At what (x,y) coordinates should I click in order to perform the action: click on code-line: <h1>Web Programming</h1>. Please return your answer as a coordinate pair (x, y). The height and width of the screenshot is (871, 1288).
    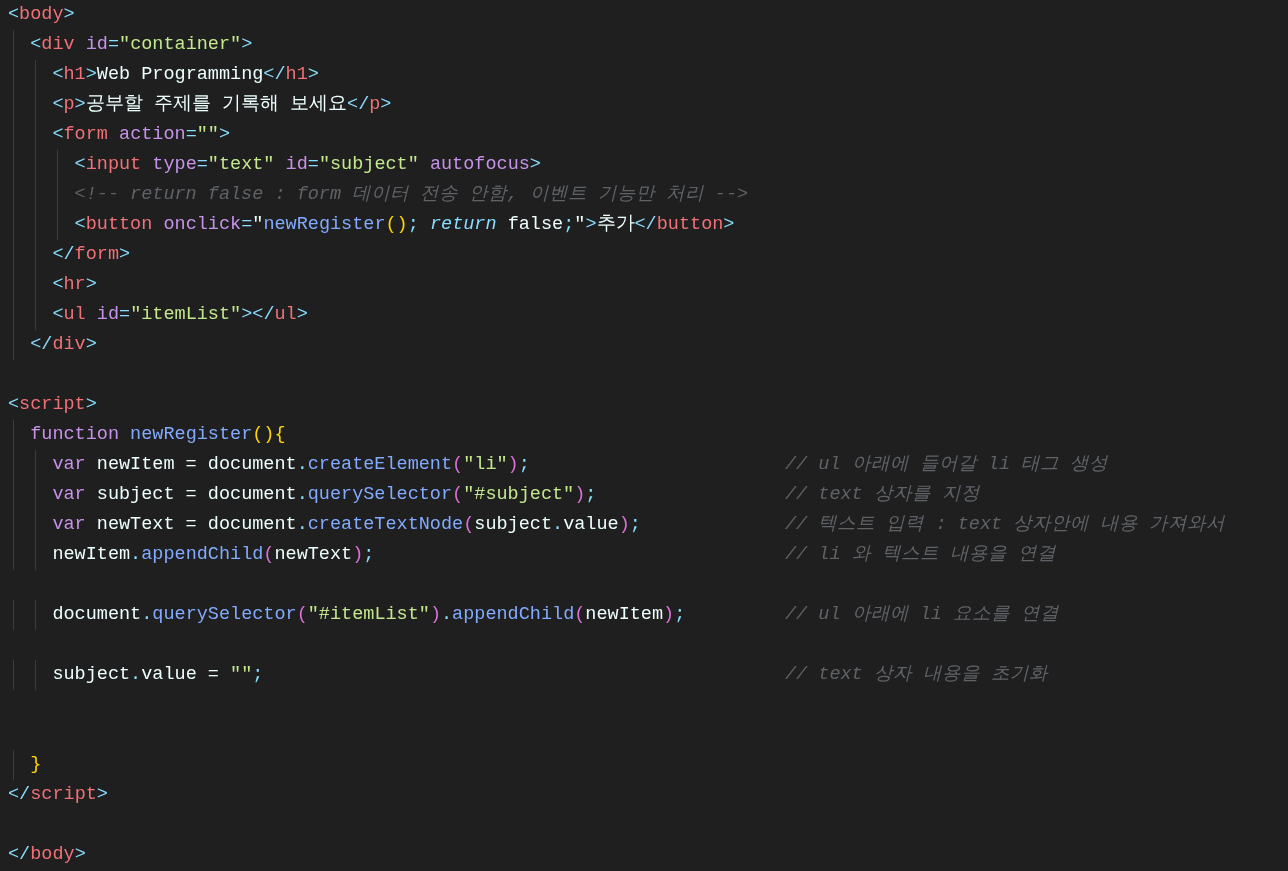
    Looking at the image, I should click on (185, 75).